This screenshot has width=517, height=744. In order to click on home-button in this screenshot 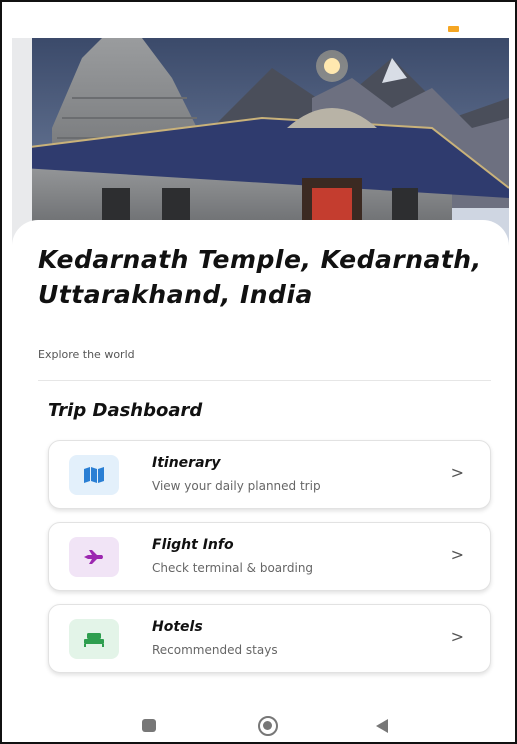, I will do `click(268, 726)`.